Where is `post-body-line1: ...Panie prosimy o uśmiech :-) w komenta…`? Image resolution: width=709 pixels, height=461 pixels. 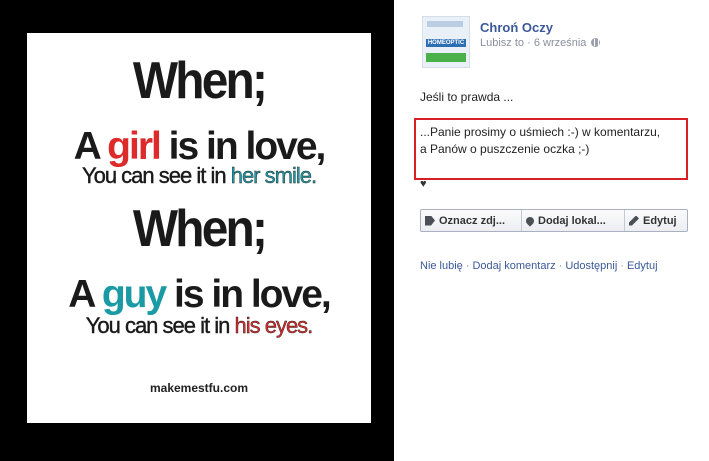
post-body-line1: ...Panie prosimy o uśmiech :-) w komenta… is located at coordinates (540, 132).